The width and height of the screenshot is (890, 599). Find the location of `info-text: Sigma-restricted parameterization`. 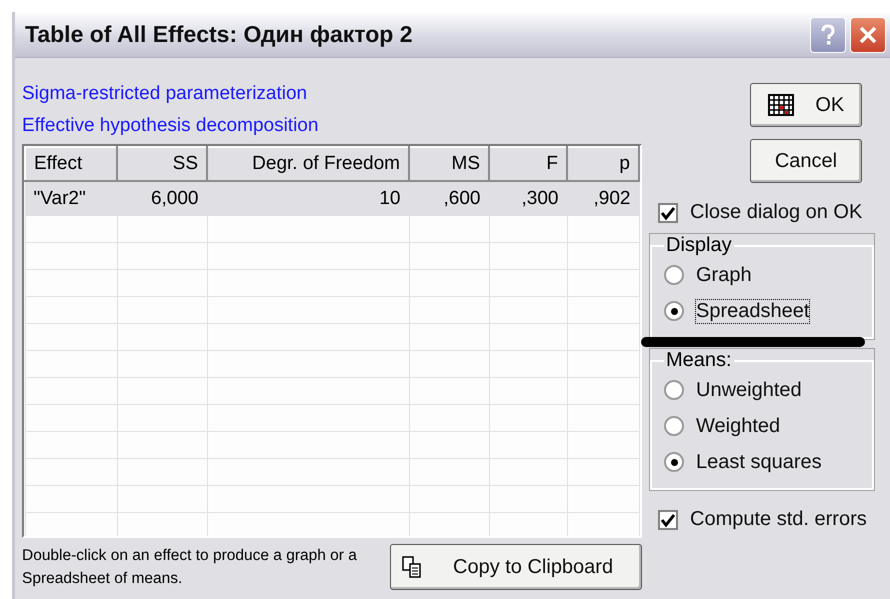

info-text: Sigma-restricted parameterization is located at coordinates (165, 94).